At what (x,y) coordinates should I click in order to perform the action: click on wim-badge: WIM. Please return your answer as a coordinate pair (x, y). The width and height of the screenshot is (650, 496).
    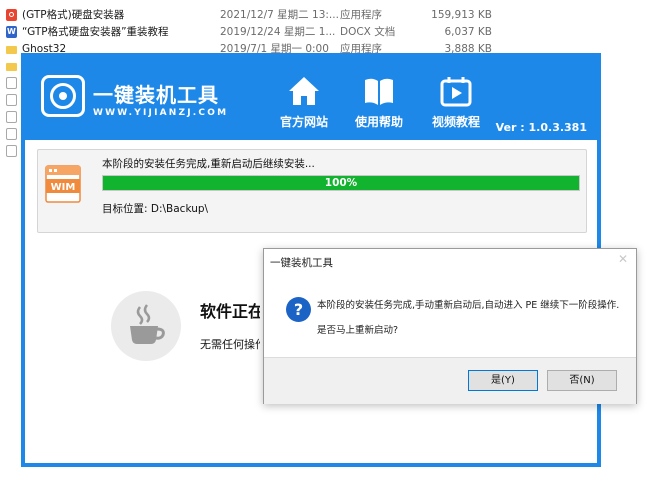
    Looking at the image, I should click on (63, 187).